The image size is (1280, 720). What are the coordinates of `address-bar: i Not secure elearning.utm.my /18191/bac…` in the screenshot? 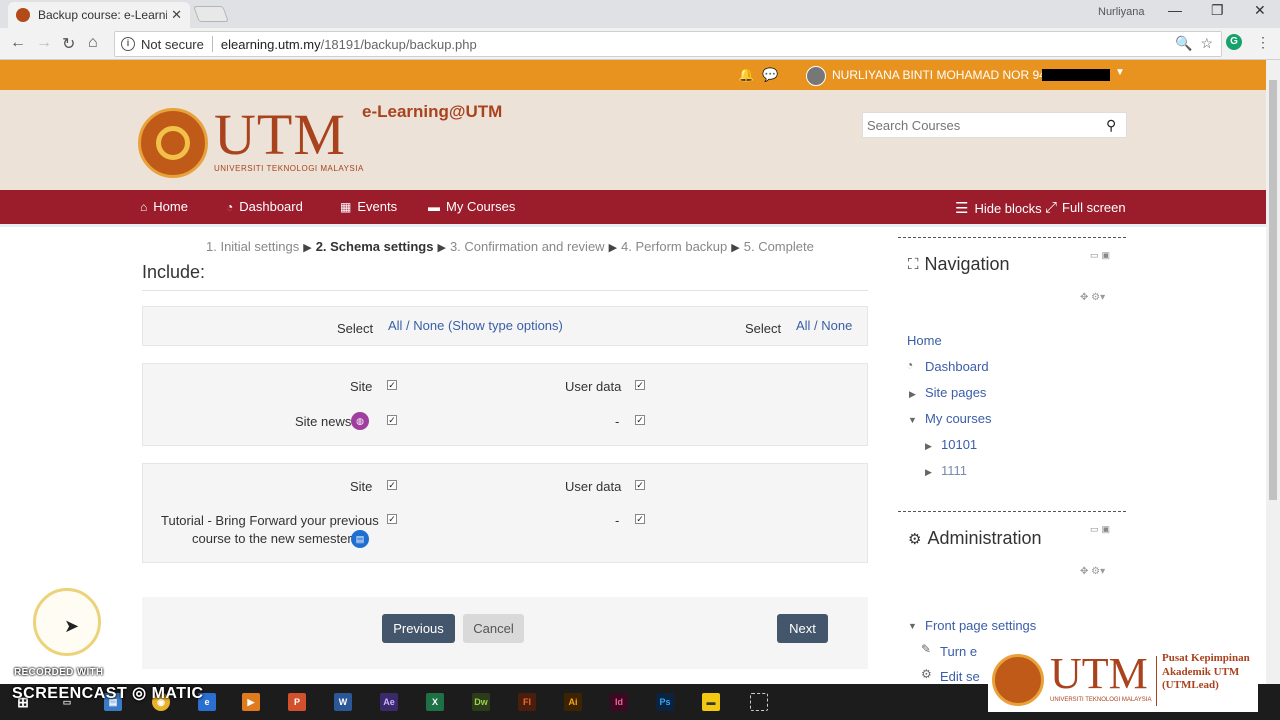 It's located at (668, 44).